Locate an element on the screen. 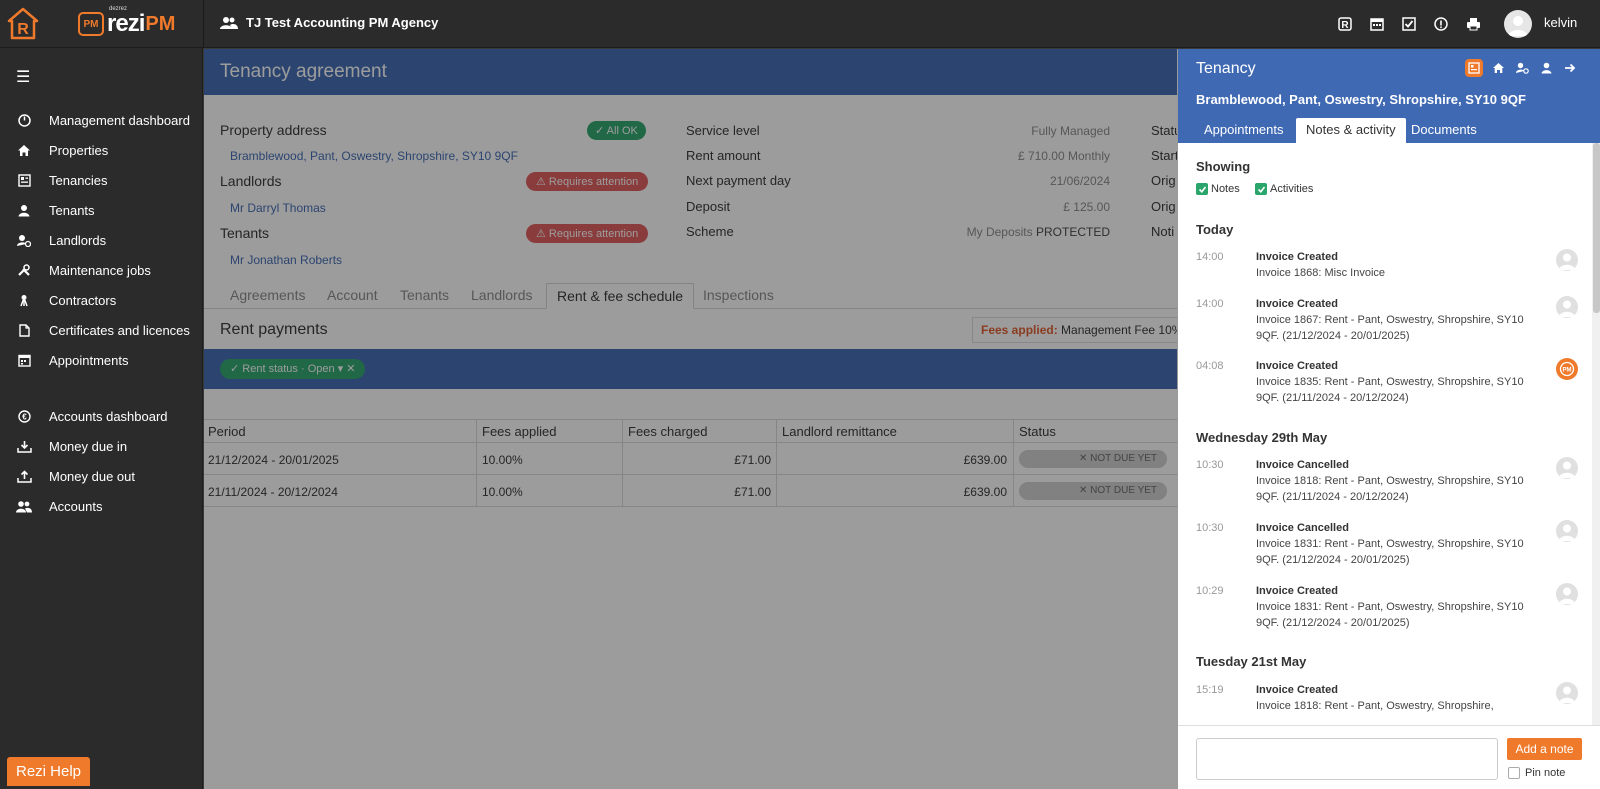 The width and height of the screenshot is (1600, 789). sidebar-item-properties: Properties is located at coordinates (101, 150).